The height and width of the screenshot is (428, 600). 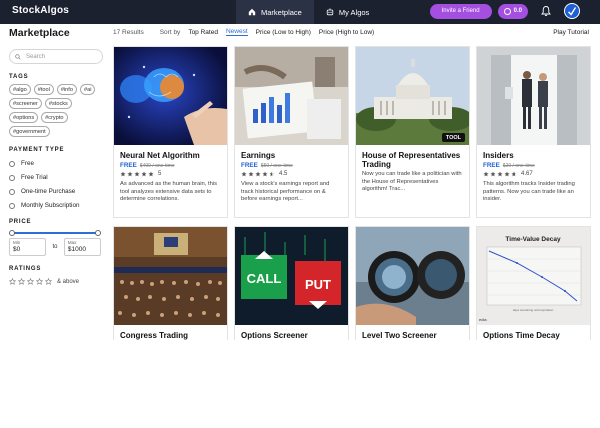 What do you see at coordinates (18, 56) in the screenshot?
I see `search-icon` at bounding box center [18, 56].